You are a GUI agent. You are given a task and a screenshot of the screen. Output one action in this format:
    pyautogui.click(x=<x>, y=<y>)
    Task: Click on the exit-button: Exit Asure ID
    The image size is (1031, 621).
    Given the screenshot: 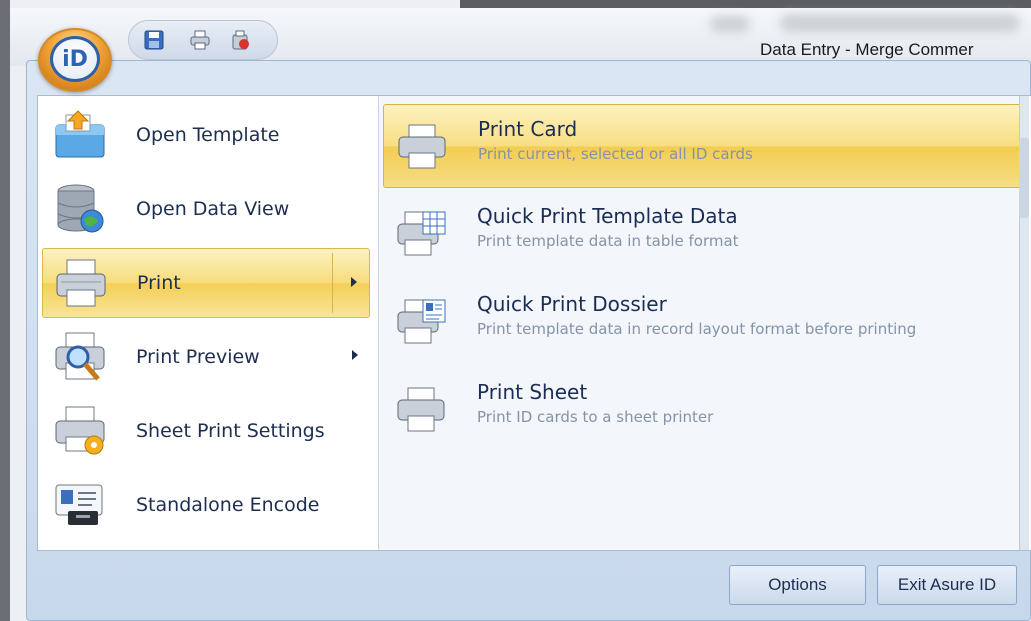 What is the action you would take?
    pyautogui.click(x=947, y=585)
    